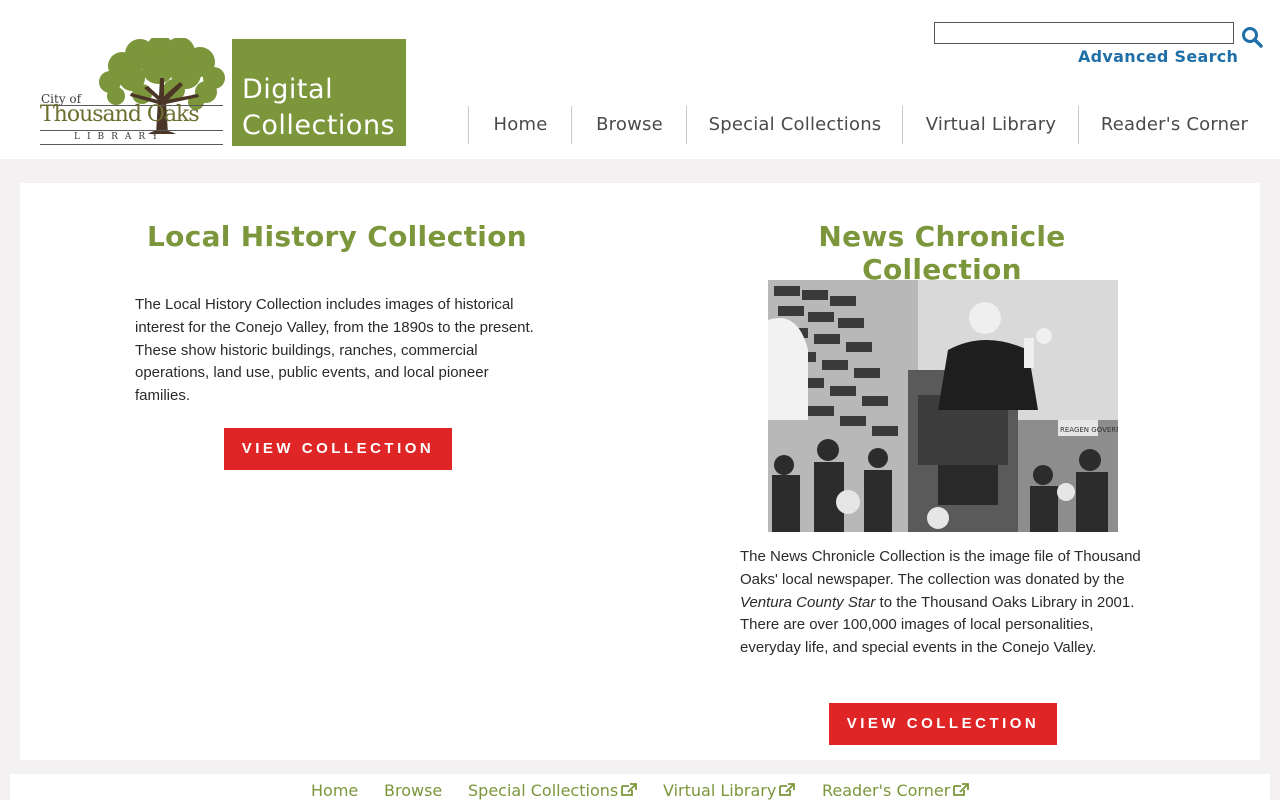  What do you see at coordinates (413, 790) in the screenshot?
I see `footer-link-browse: Browse` at bounding box center [413, 790].